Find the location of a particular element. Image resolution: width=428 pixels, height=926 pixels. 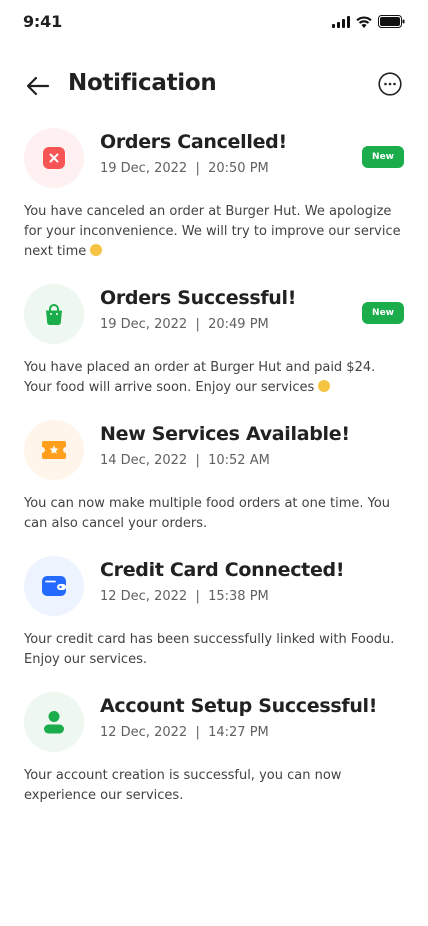

status-bar: 9:41 is located at coordinates (214, 22).